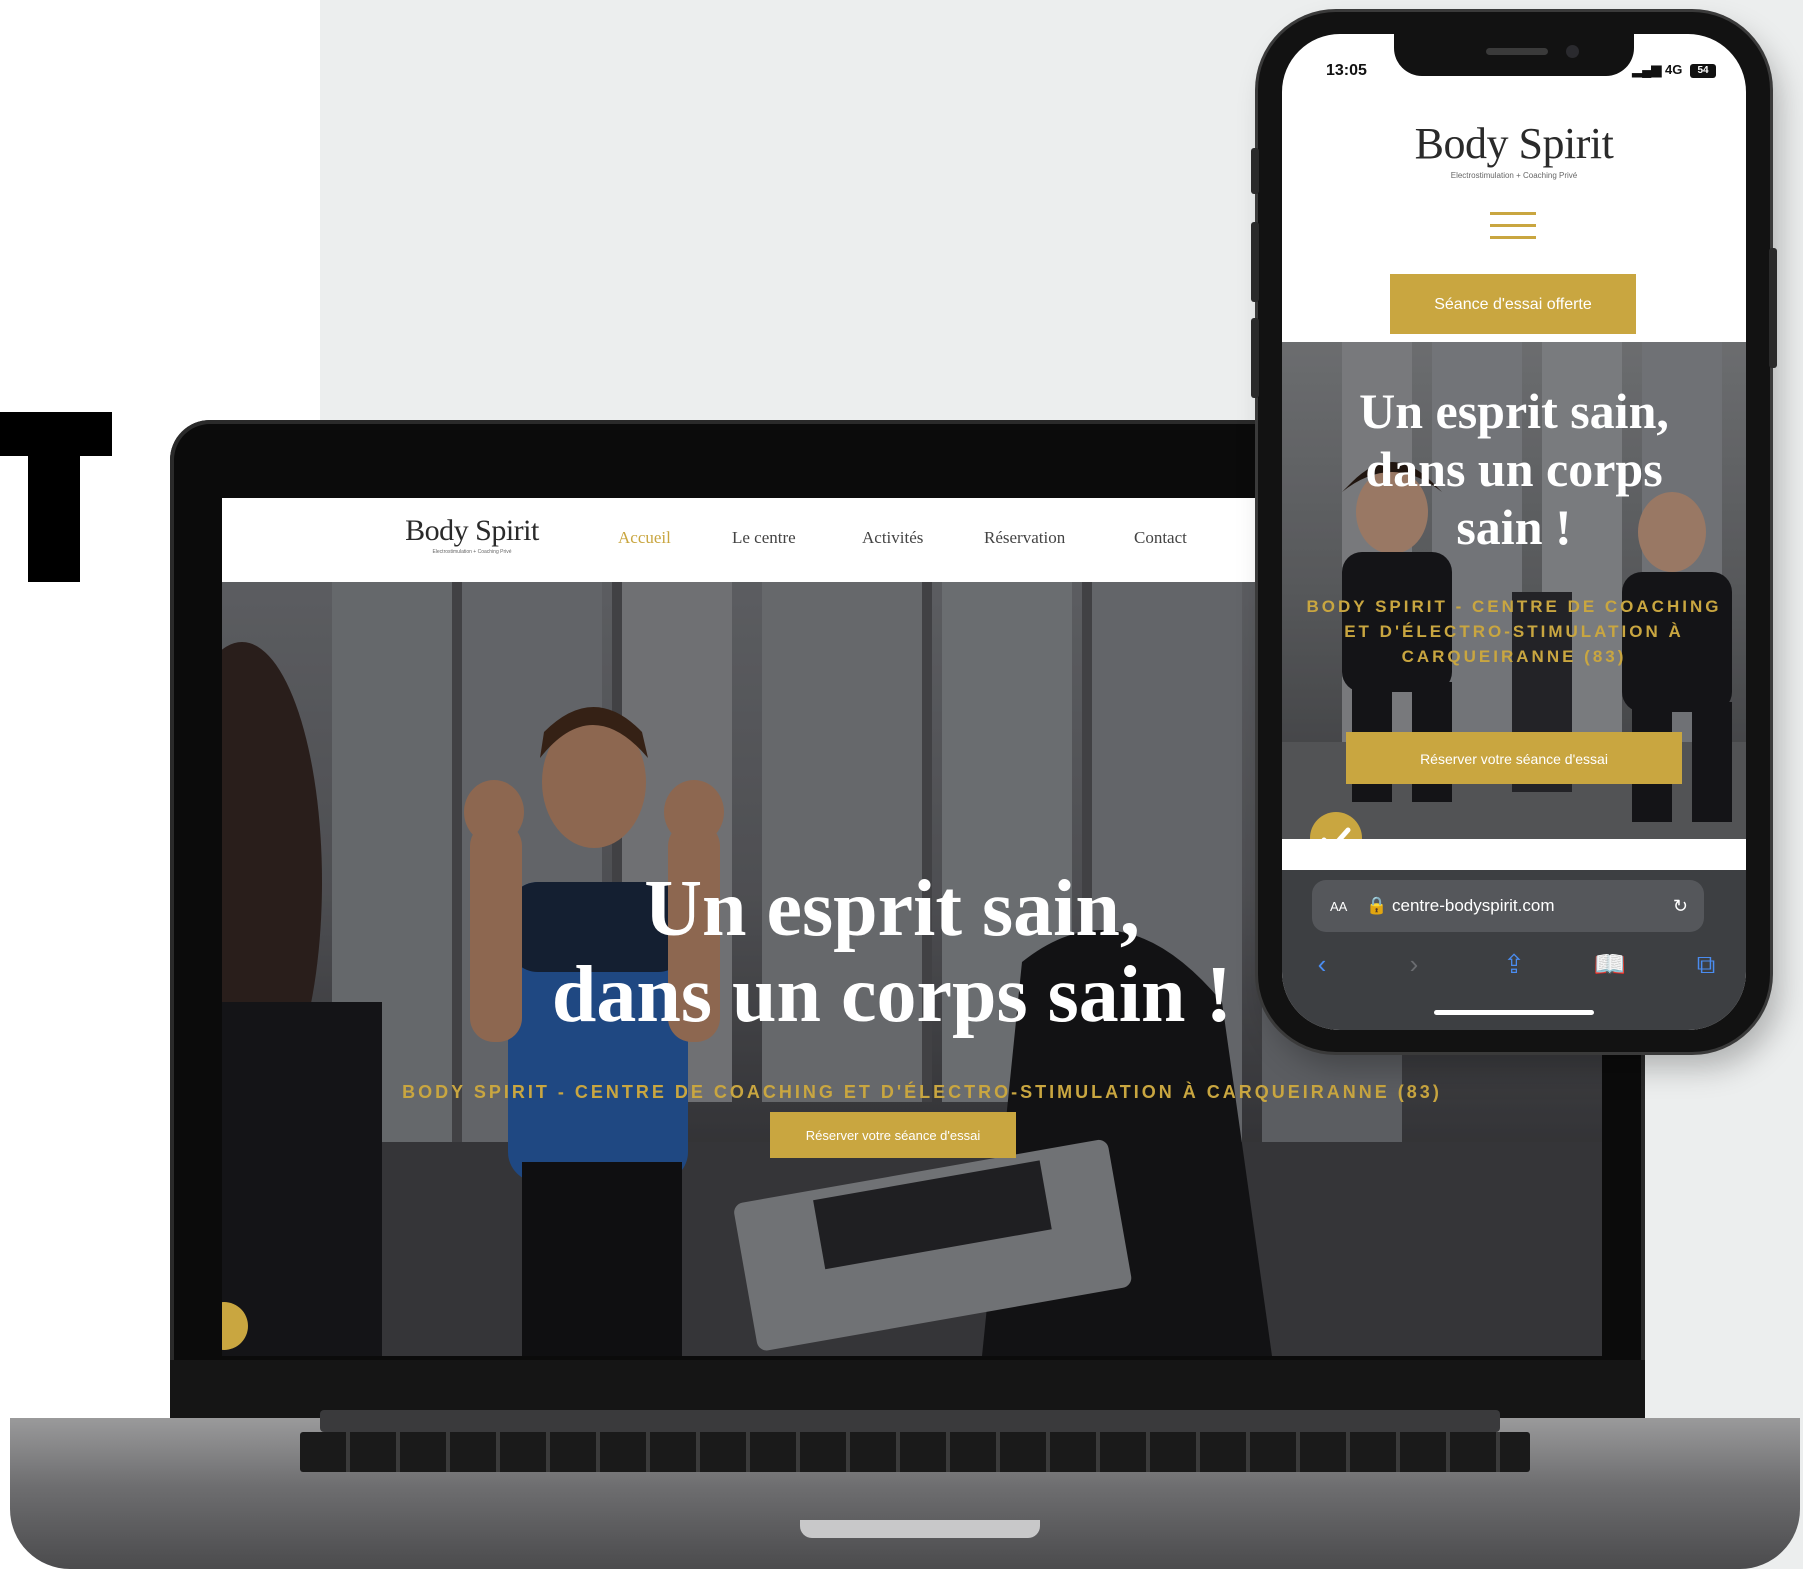 The image size is (1803, 1569). Describe the element at coordinates (644, 538) in the screenshot. I see `nav-accueil: Accueil` at that location.